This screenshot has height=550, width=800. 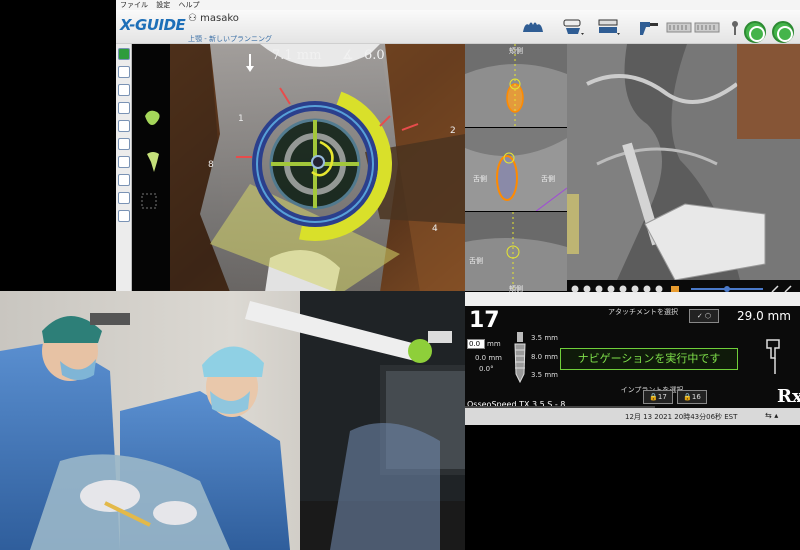 What do you see at coordinates (124, 216) in the screenshot?
I see `tool-scan-icon` at bounding box center [124, 216].